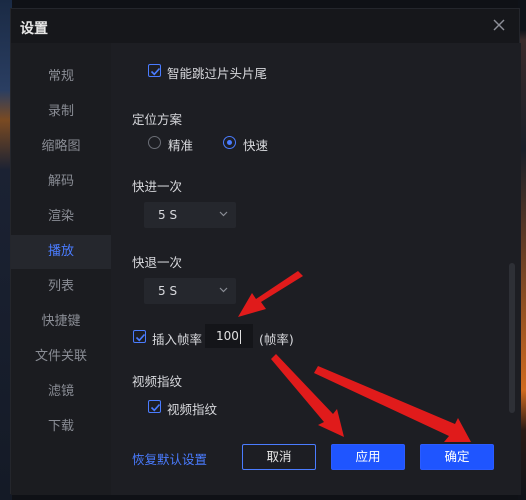 Image resolution: width=526 pixels, height=500 pixels. I want to click on sidebar-item-thumbnail: 缩略图, so click(61, 147).